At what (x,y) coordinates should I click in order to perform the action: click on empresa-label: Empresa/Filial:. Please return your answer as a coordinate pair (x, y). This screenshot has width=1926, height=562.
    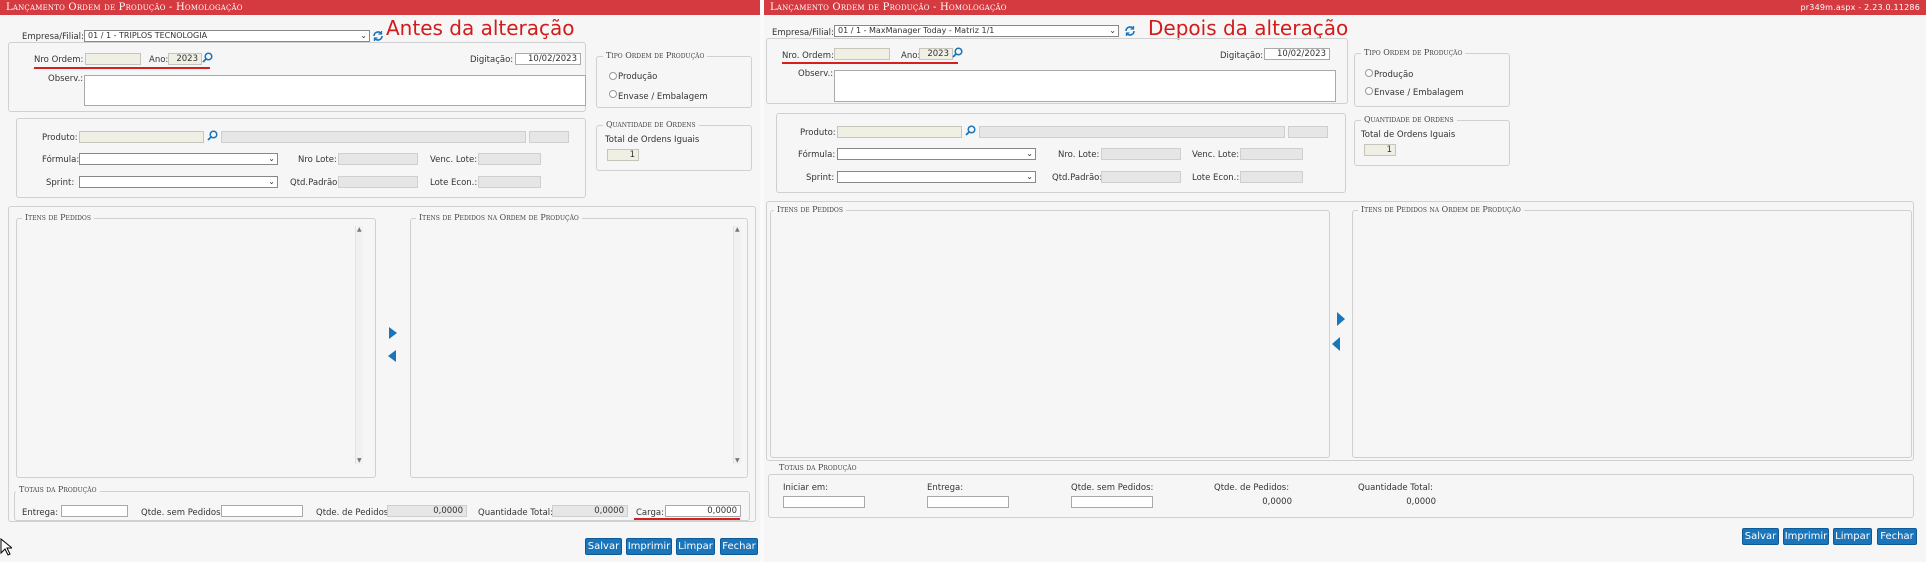
    Looking at the image, I should click on (53, 37).